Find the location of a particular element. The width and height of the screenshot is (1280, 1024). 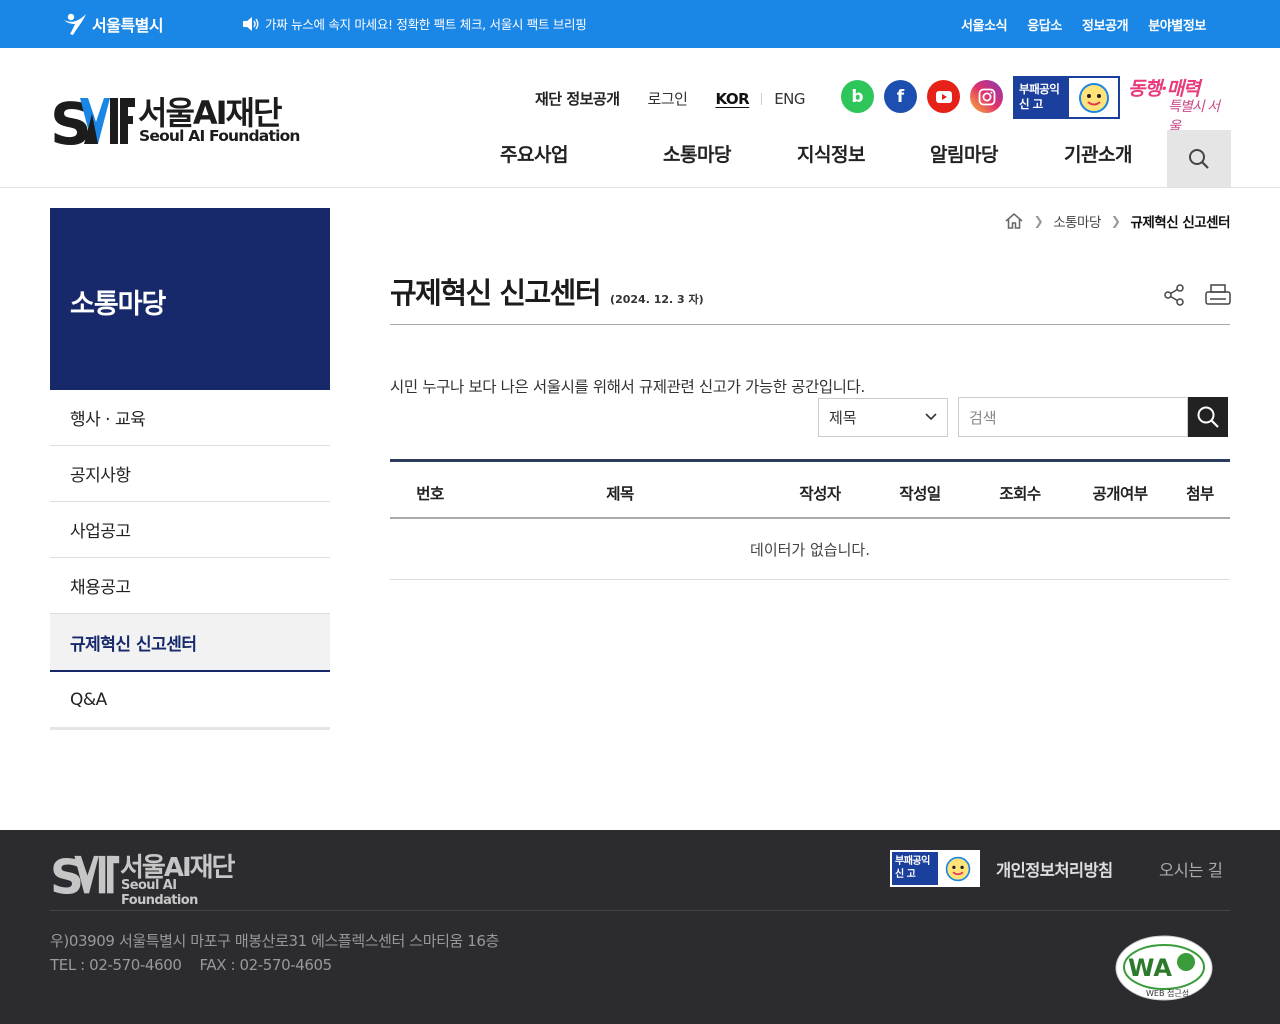

breadcrumb-level1: 소통마당 is located at coordinates (1077, 221).